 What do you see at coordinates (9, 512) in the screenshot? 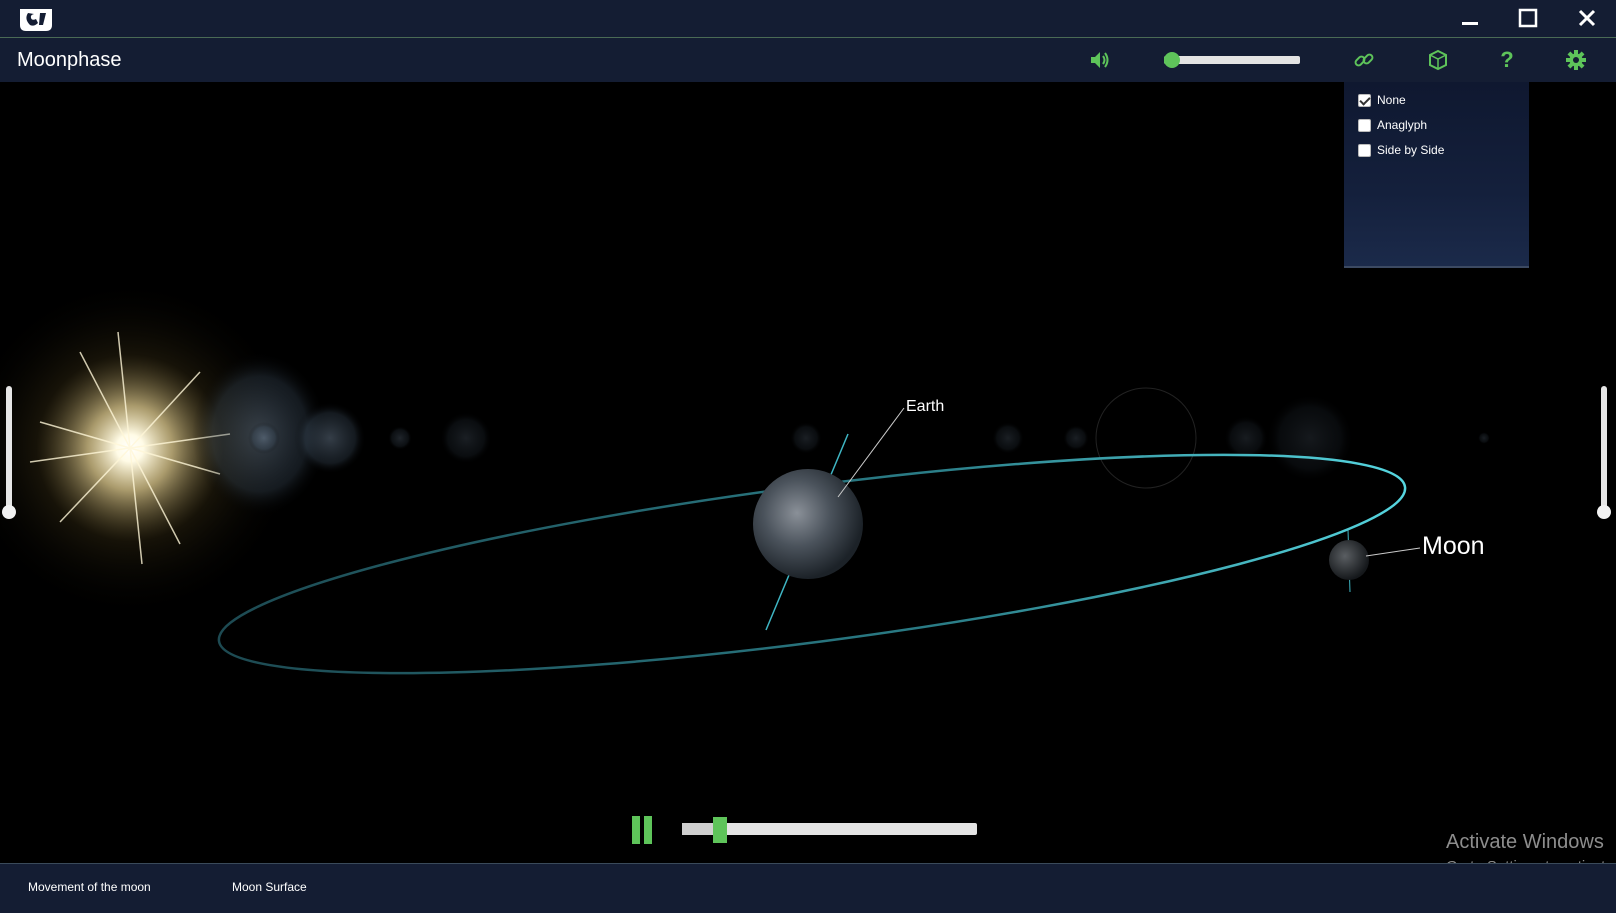
I see `left-slider-thumb` at bounding box center [9, 512].